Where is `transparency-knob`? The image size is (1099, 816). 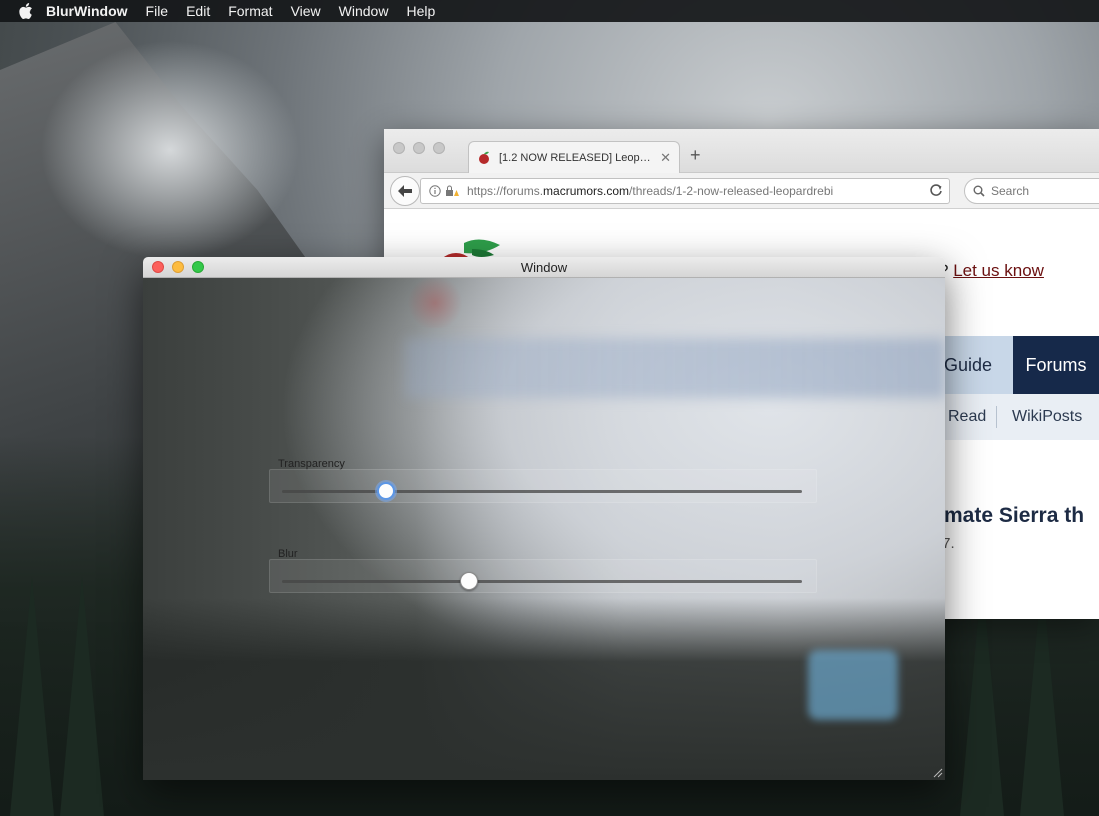
transparency-knob is located at coordinates (386, 491).